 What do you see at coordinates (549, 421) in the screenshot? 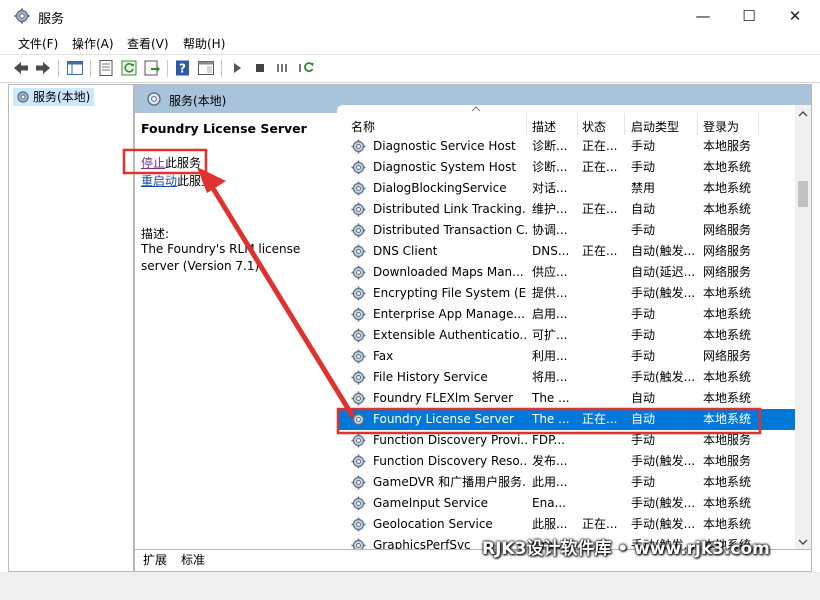
I see `annotation-highlight-selected-row` at bounding box center [549, 421].